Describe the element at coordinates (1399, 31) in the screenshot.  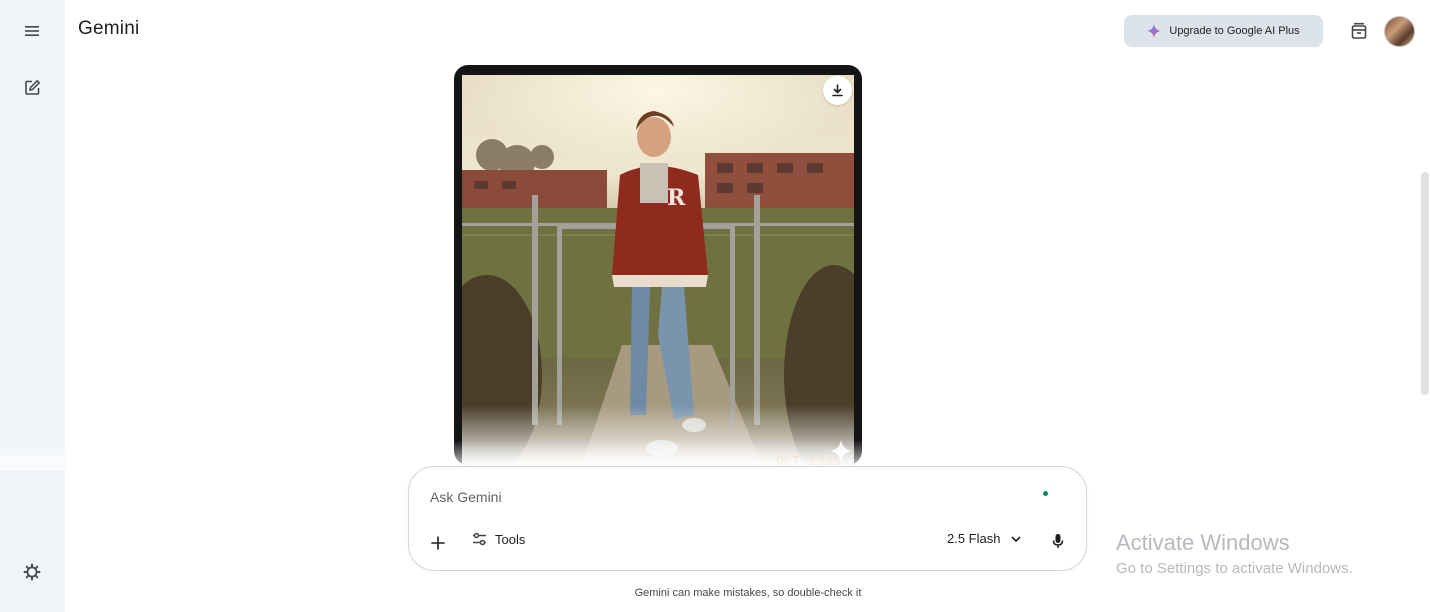
I see `avatar` at that location.